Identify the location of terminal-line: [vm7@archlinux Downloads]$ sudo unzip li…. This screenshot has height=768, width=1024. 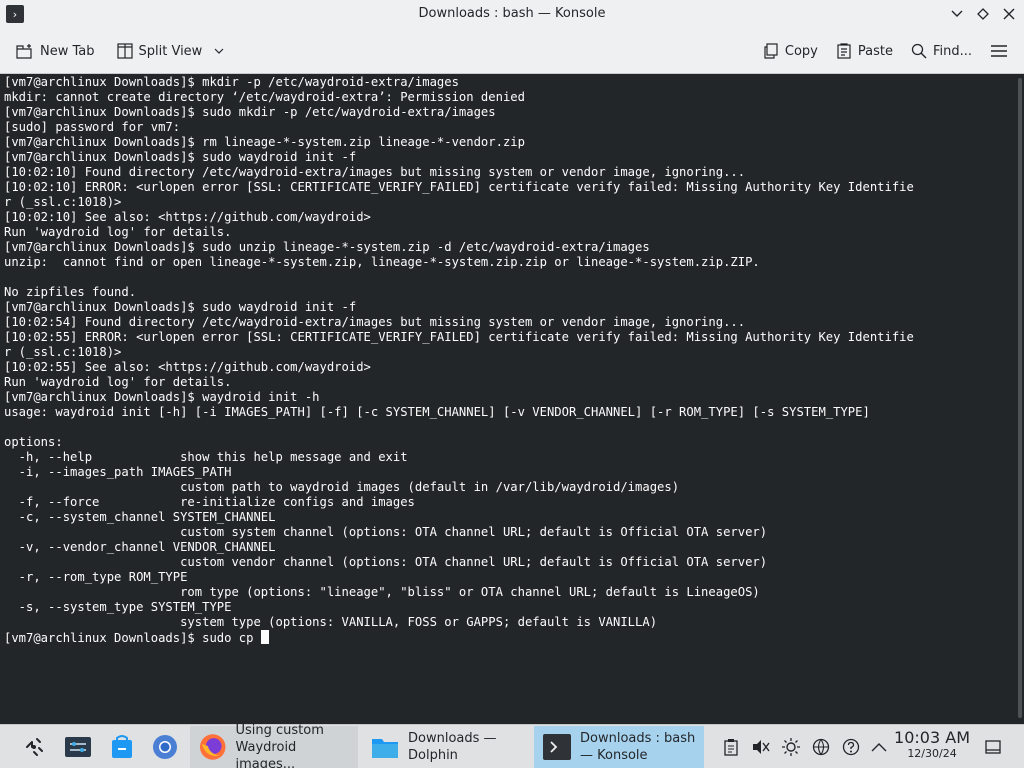
(327, 247).